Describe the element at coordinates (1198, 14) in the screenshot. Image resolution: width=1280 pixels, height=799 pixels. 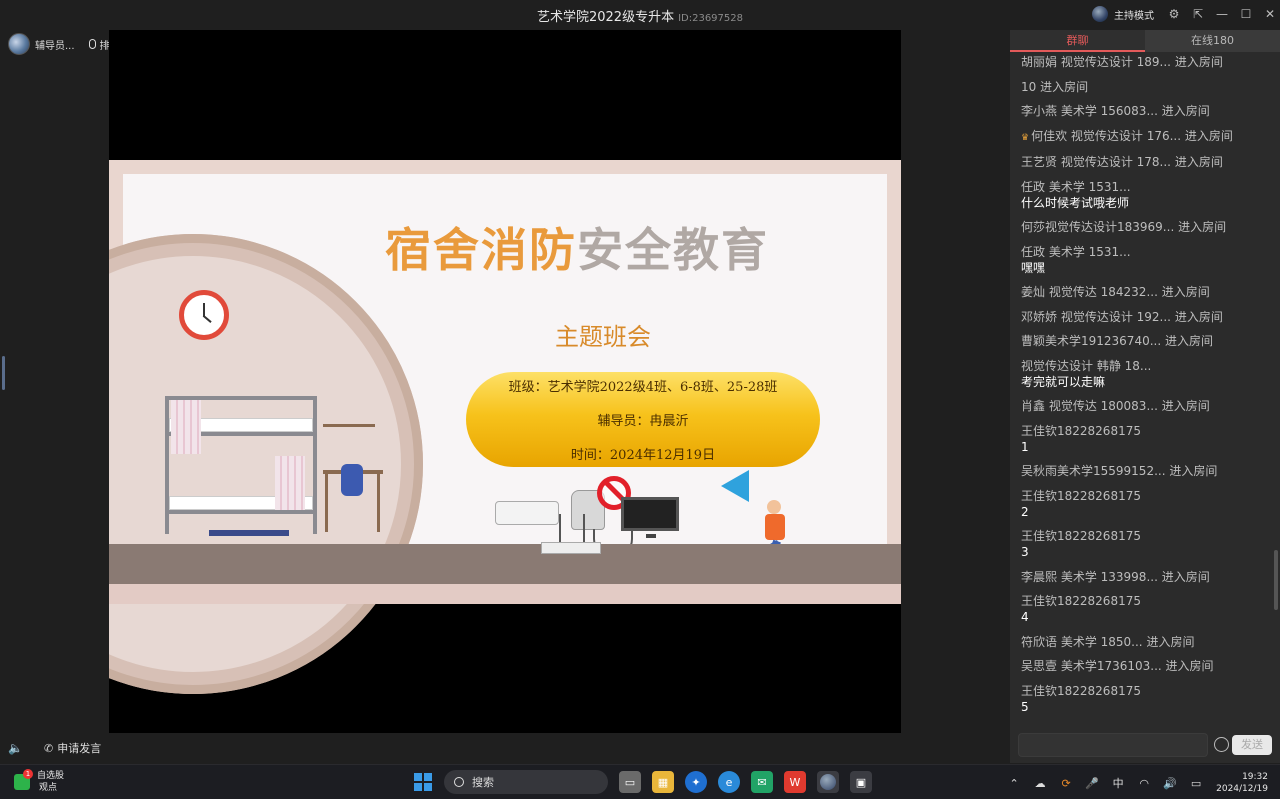
I see `popout-icon: ⇱` at that location.